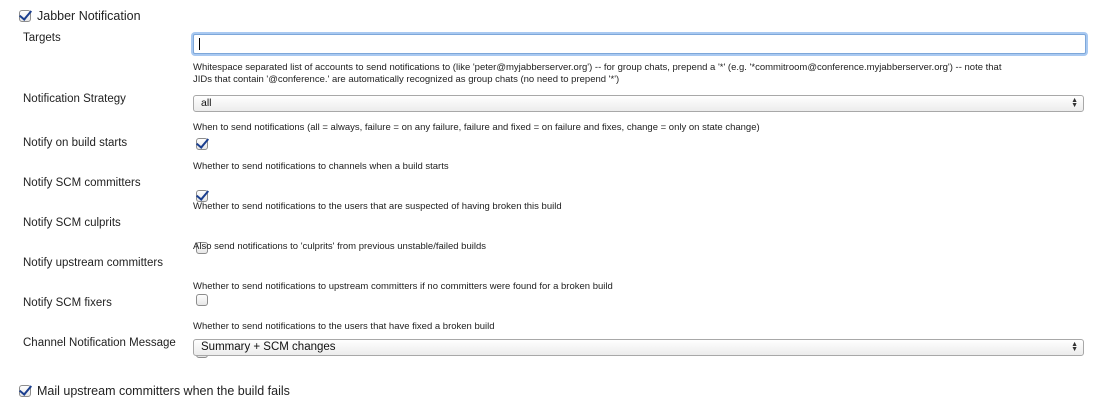  Describe the element at coordinates (89, 16) in the screenshot. I see `jabber-notification-title: Jabber Notification` at that location.